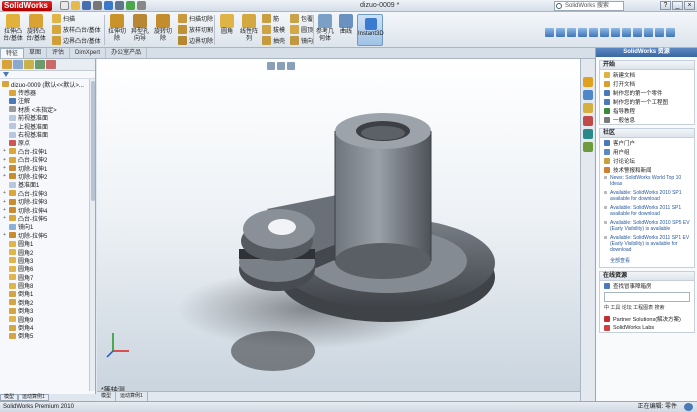  I want to click on dimxpert-manager-icon, so click(40, 64).